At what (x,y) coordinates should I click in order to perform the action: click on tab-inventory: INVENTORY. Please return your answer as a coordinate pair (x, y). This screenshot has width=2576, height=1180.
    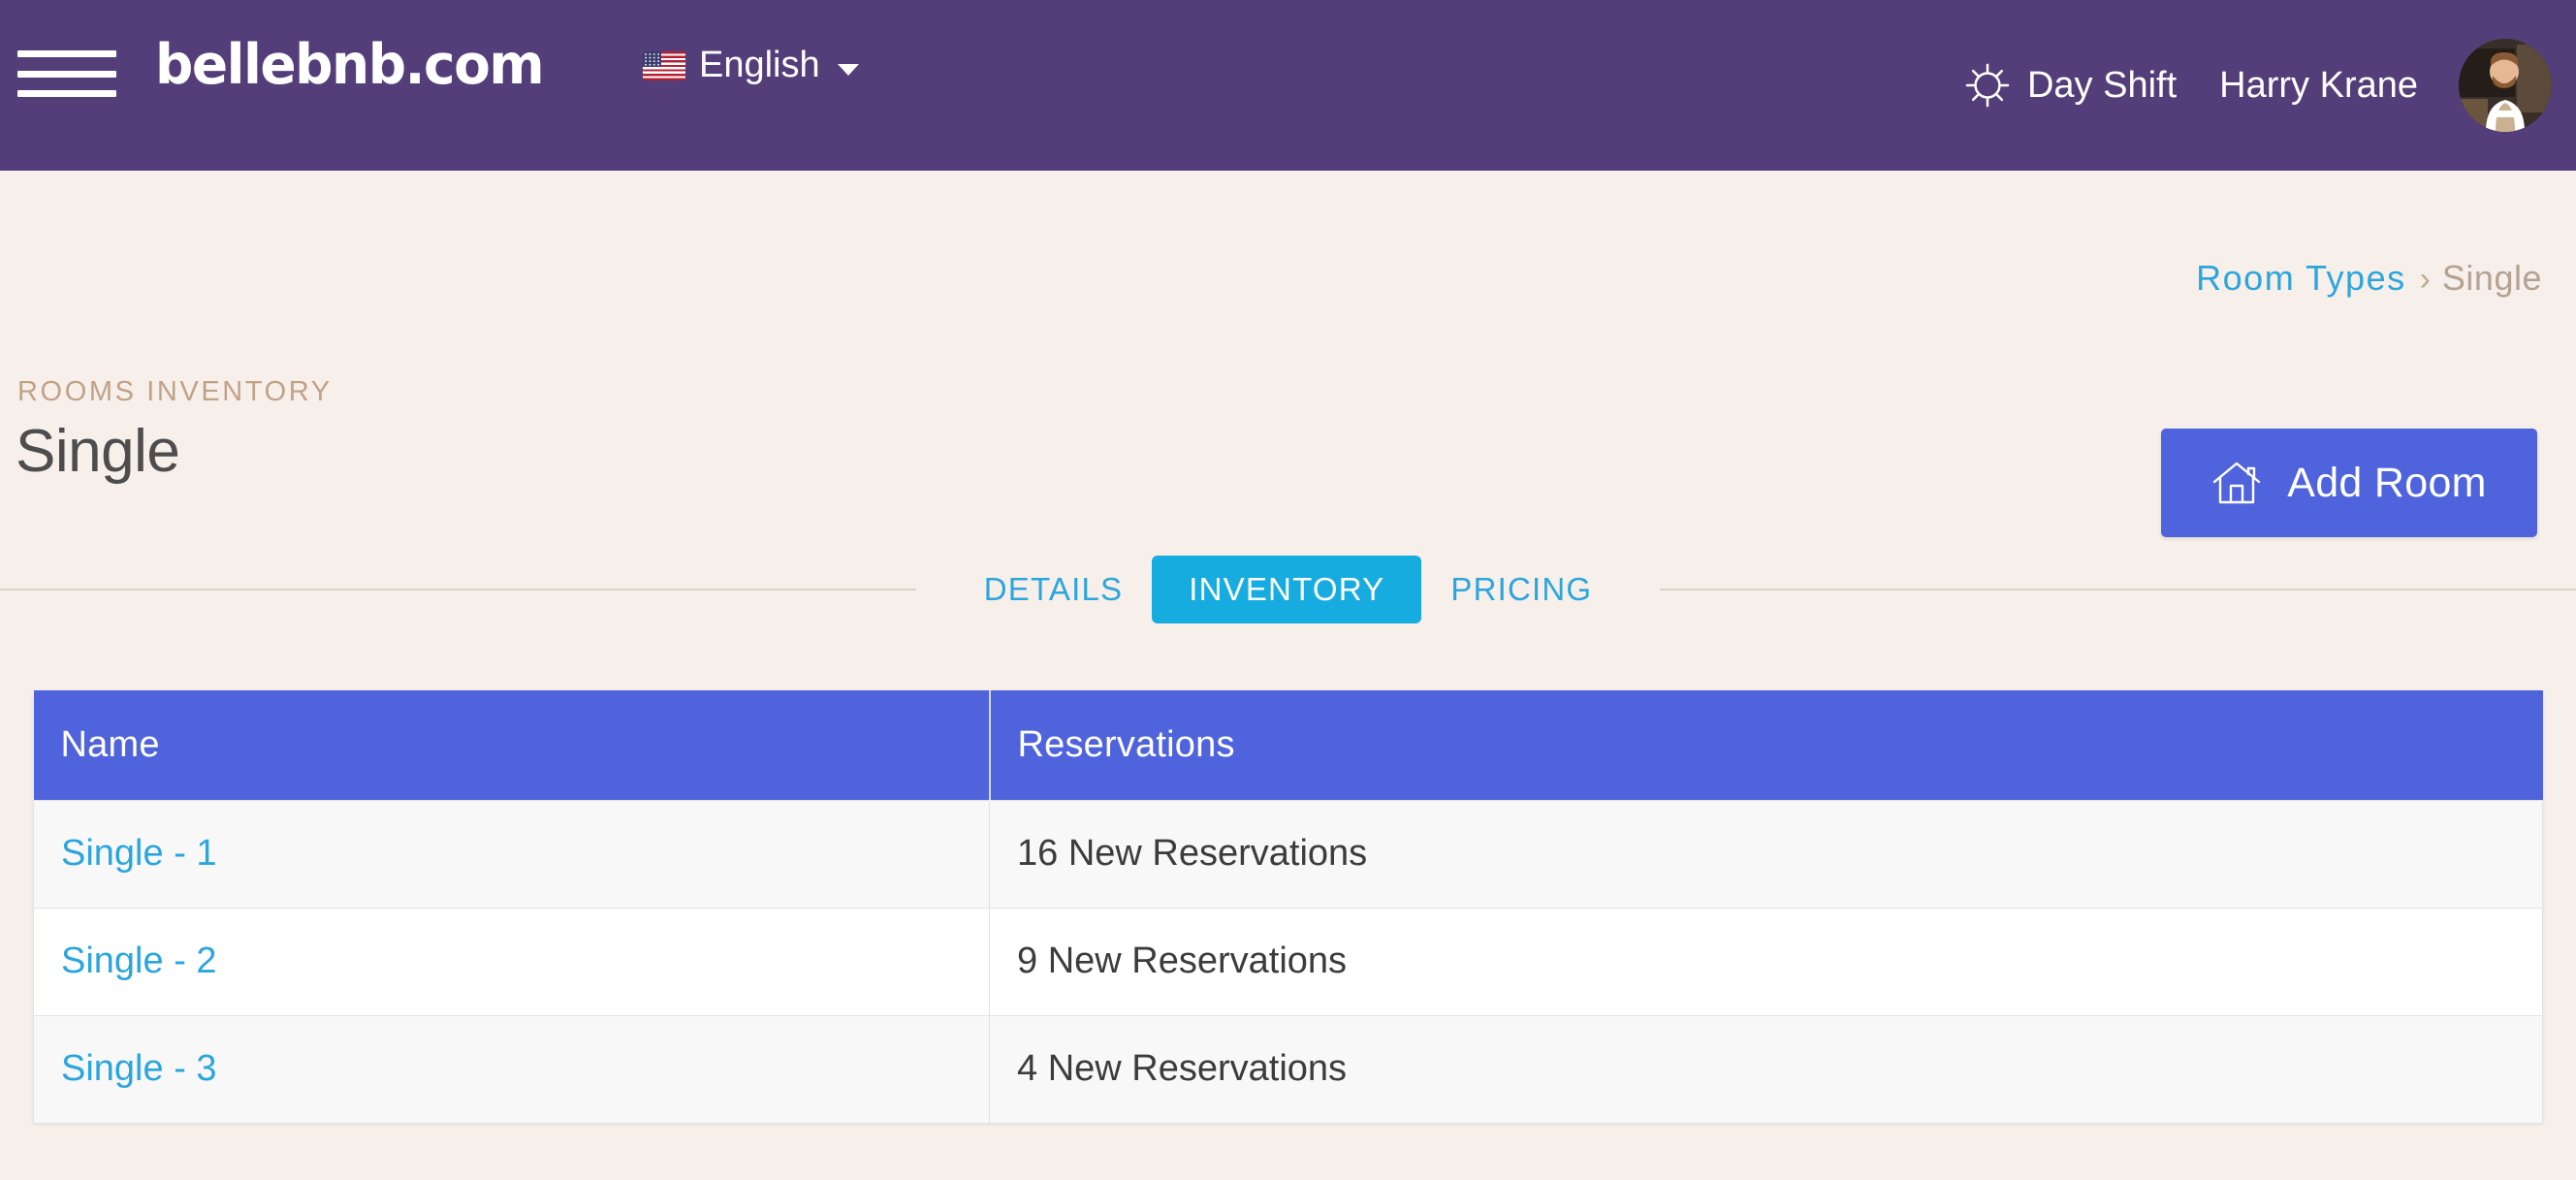
    Looking at the image, I should click on (1287, 589).